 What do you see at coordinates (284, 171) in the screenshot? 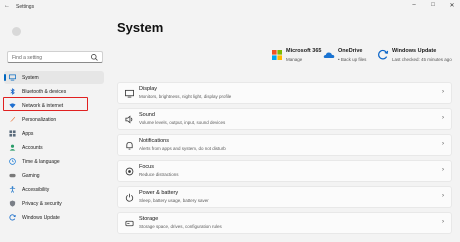
I see `card-focus: Focus Reduce distractions ›` at bounding box center [284, 171].